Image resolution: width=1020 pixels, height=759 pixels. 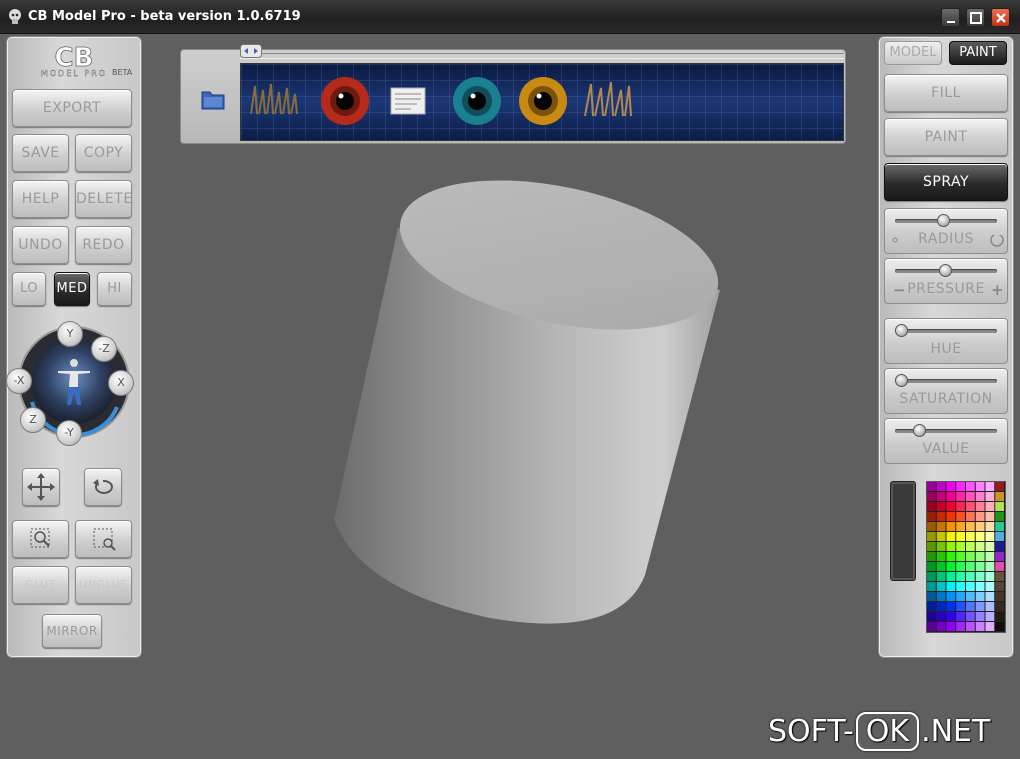 I want to click on human-figure-icon, so click(x=74, y=382).